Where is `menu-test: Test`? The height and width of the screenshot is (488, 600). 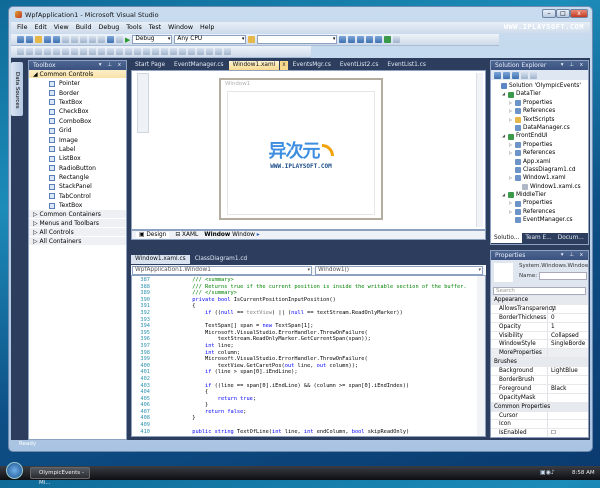
menu-test: Test is located at coordinates (155, 27).